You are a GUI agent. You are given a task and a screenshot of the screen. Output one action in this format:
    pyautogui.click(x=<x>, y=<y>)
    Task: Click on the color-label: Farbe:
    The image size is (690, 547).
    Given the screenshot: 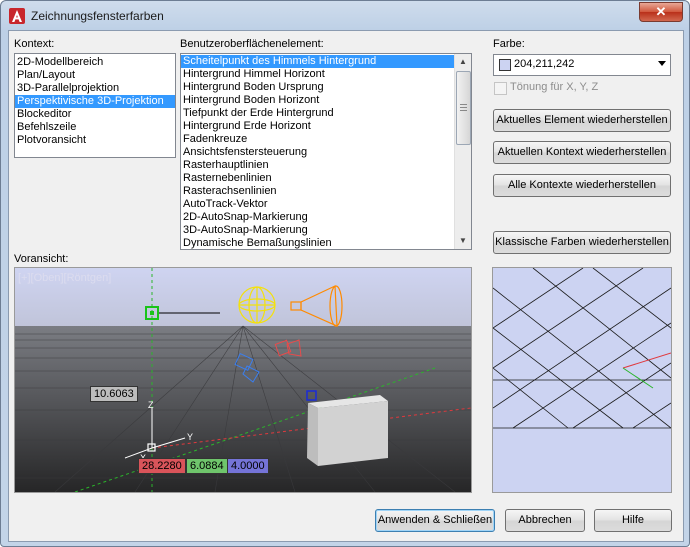 What is the action you would take?
    pyautogui.click(x=509, y=44)
    